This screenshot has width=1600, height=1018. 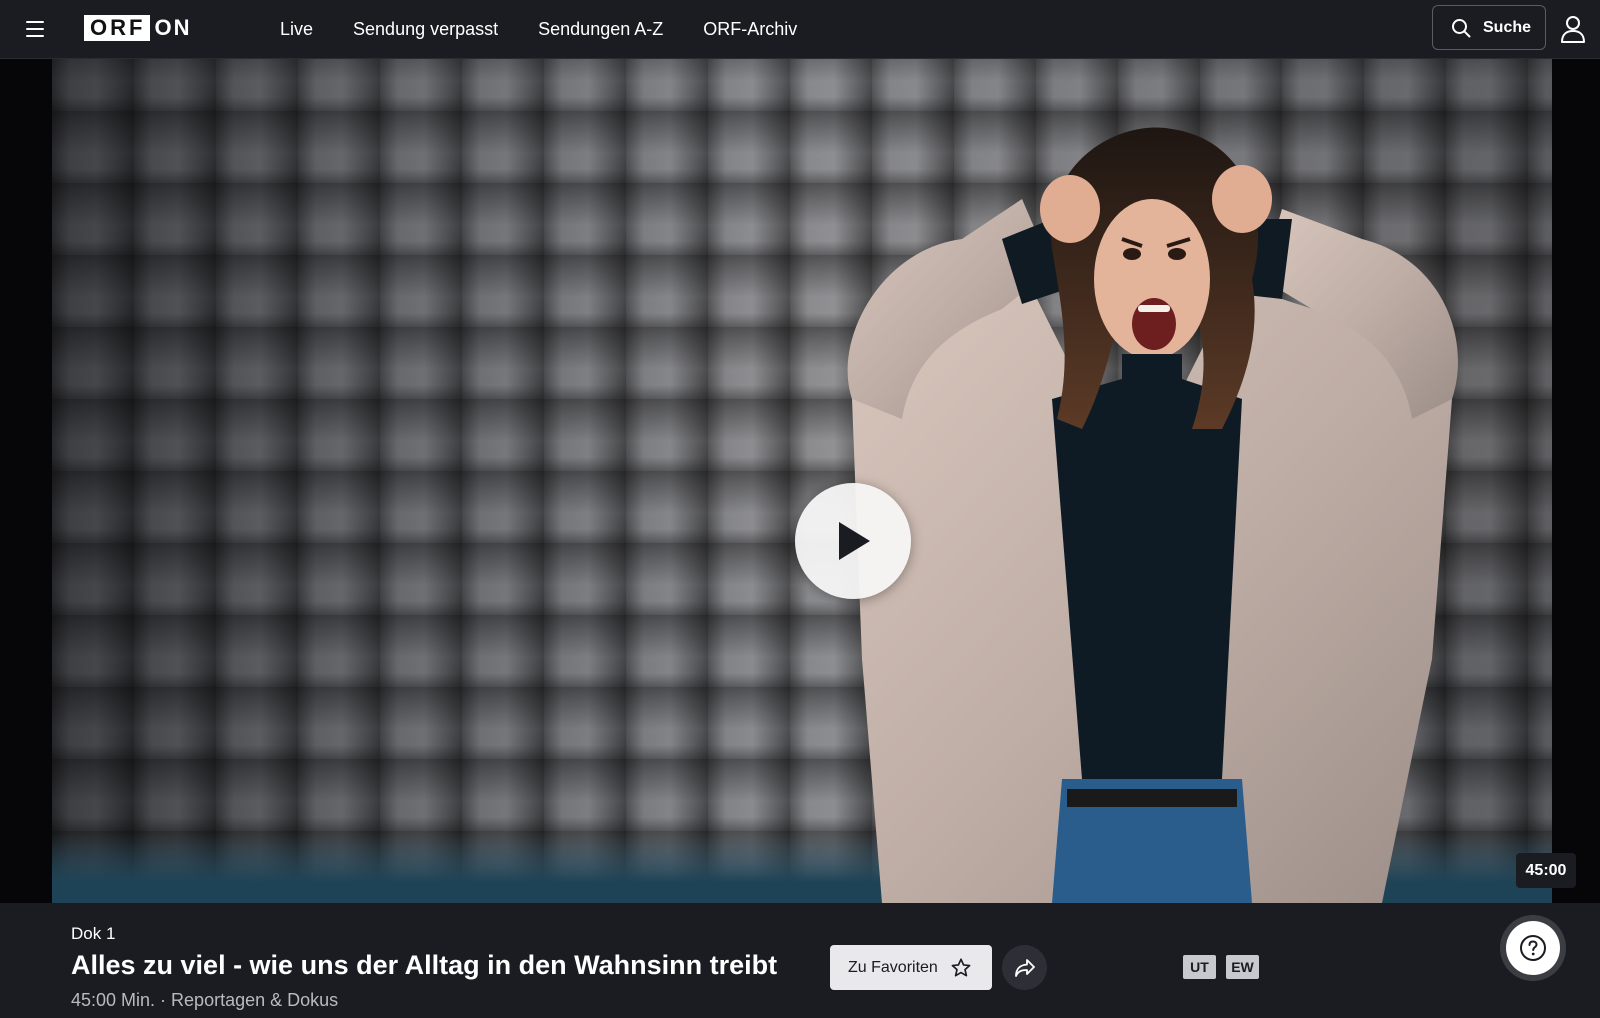 I want to click on subtitles-badge: UT, so click(x=1199, y=967).